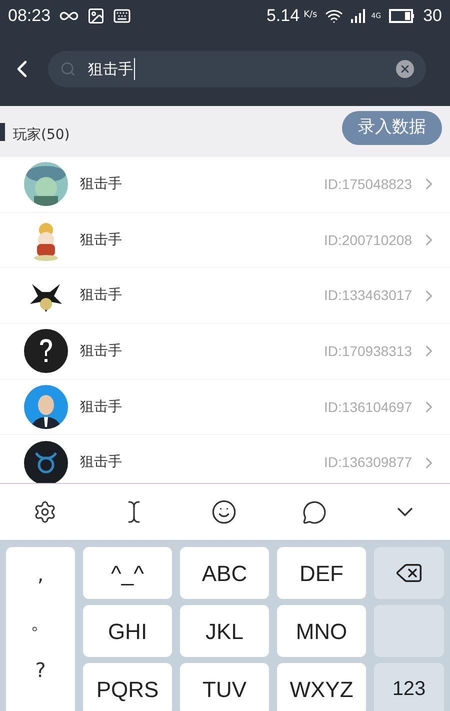 The width and height of the screenshot is (450, 711). Describe the element at coordinates (40, 670) in the screenshot. I see `punctuation-key: ?` at that location.